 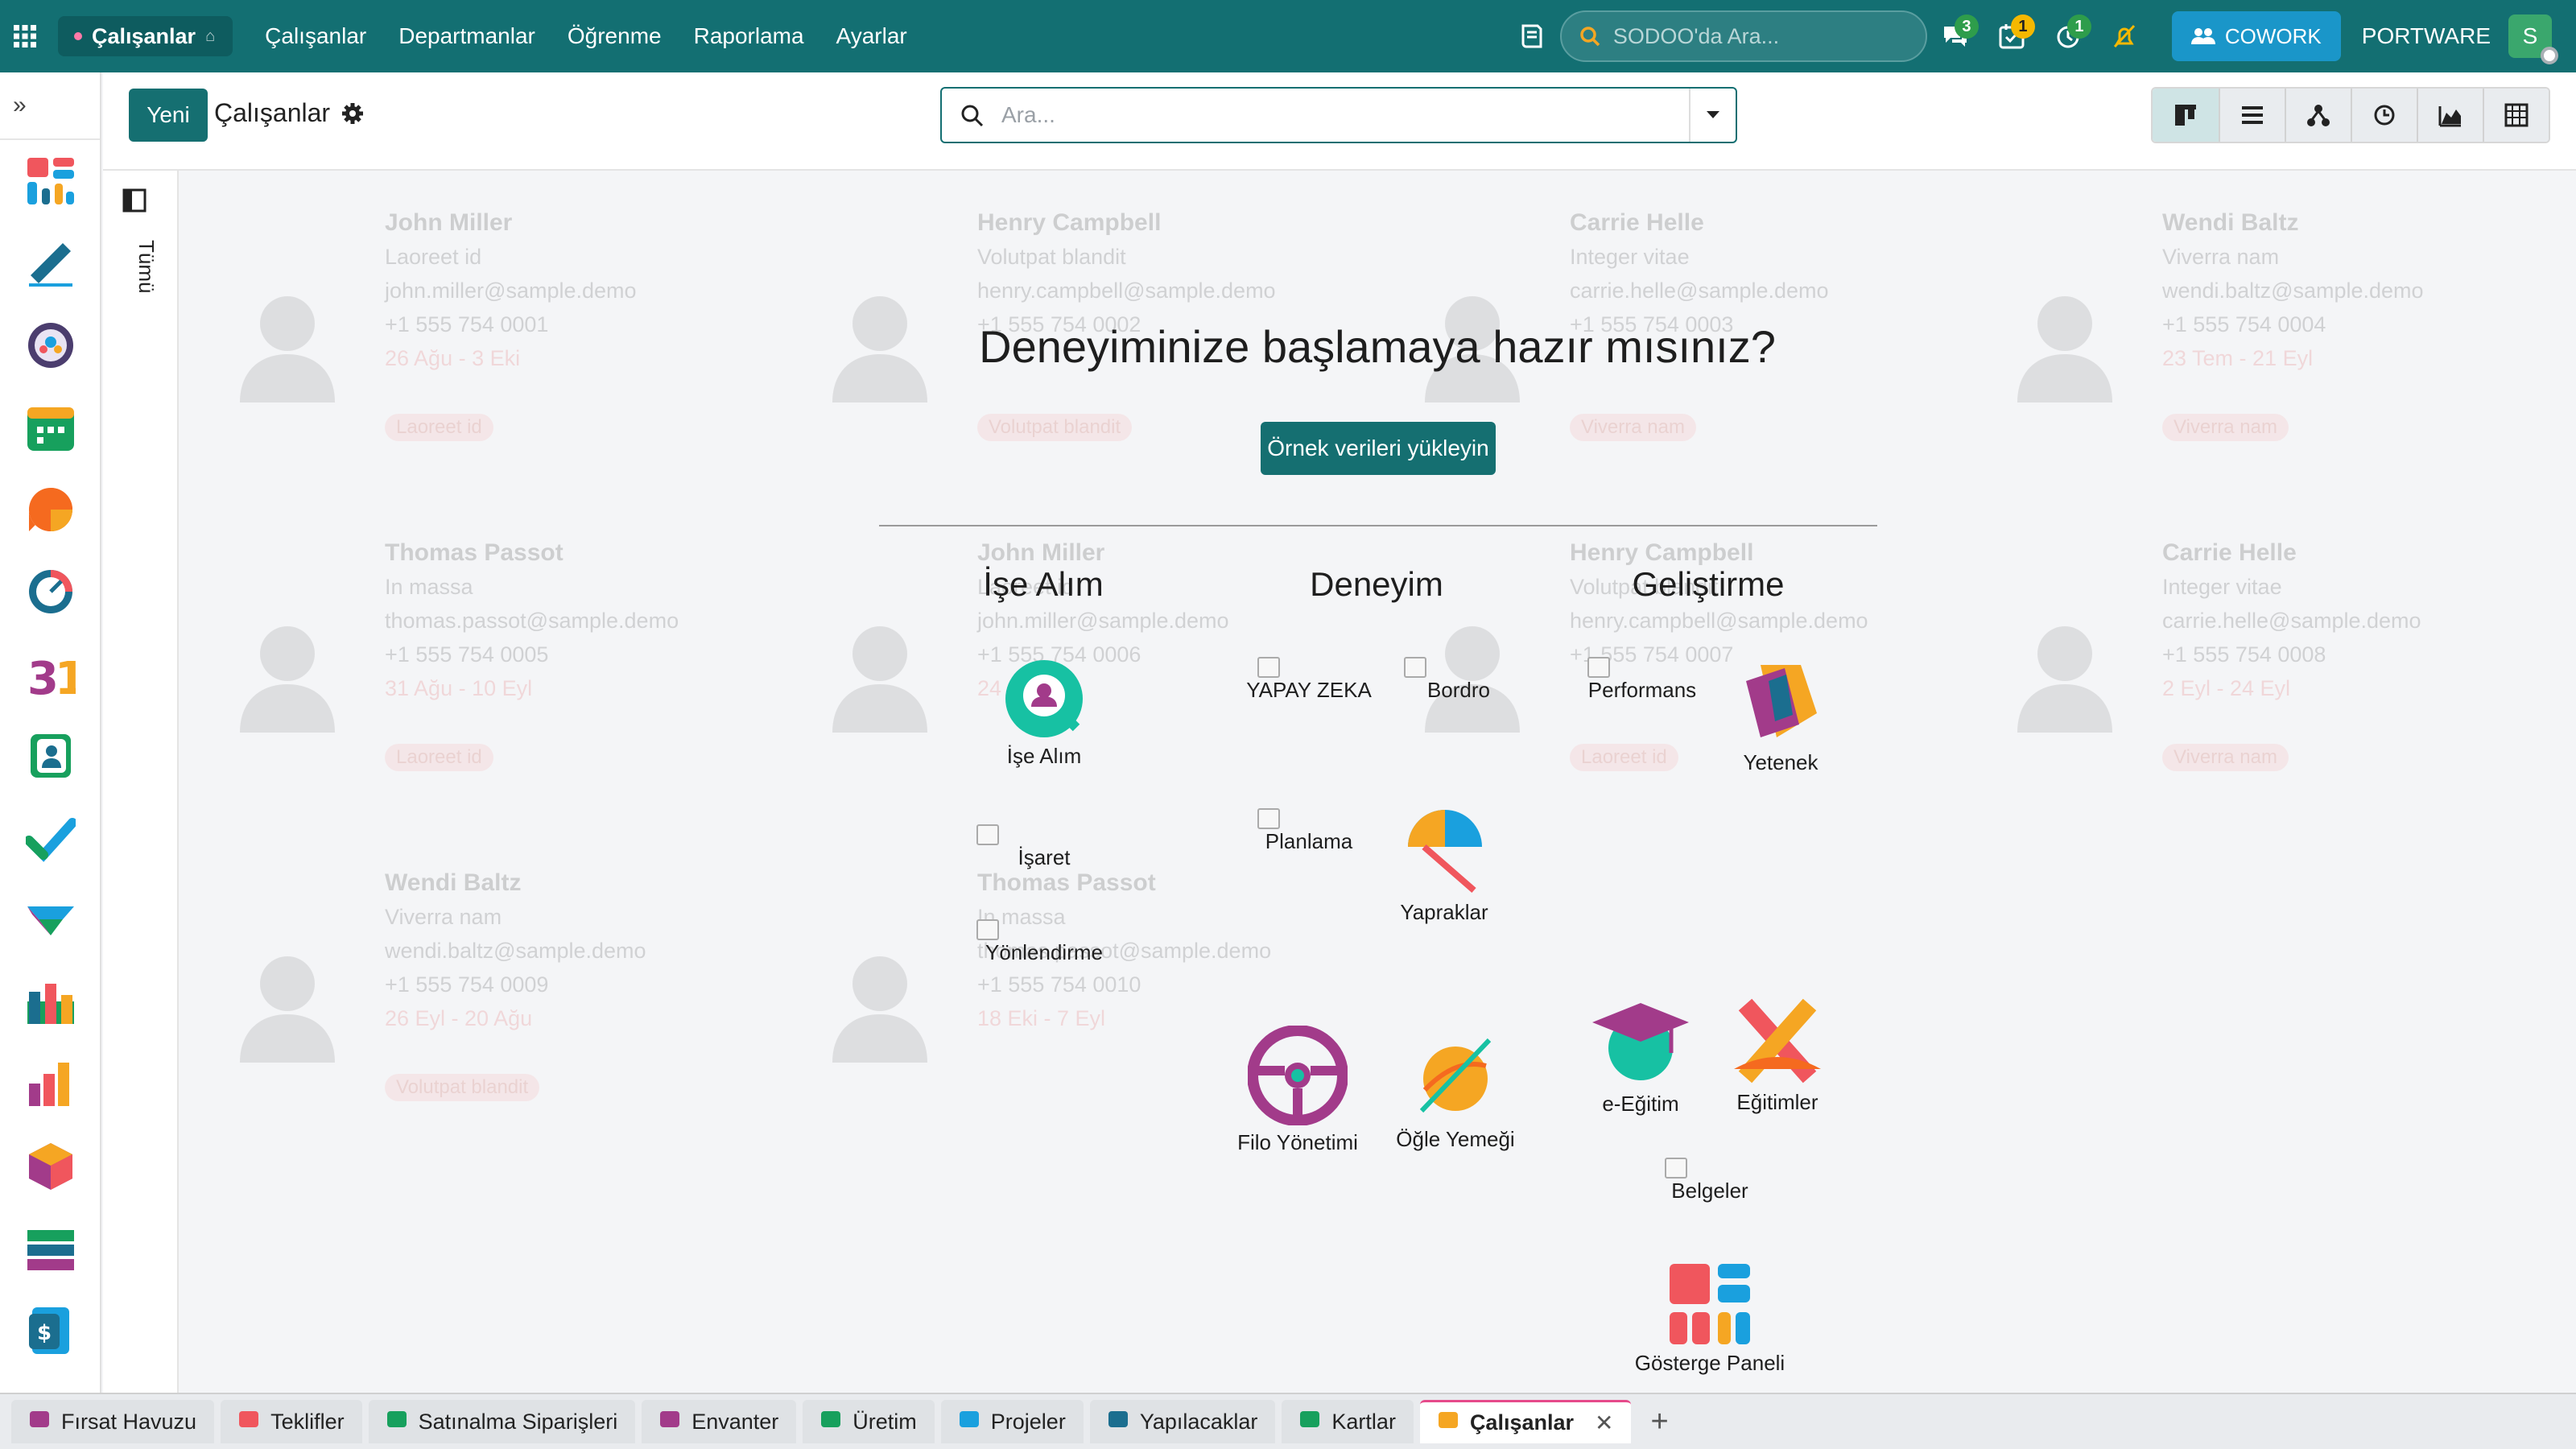 I want to click on timer-icon: 1, so click(x=2068, y=36).